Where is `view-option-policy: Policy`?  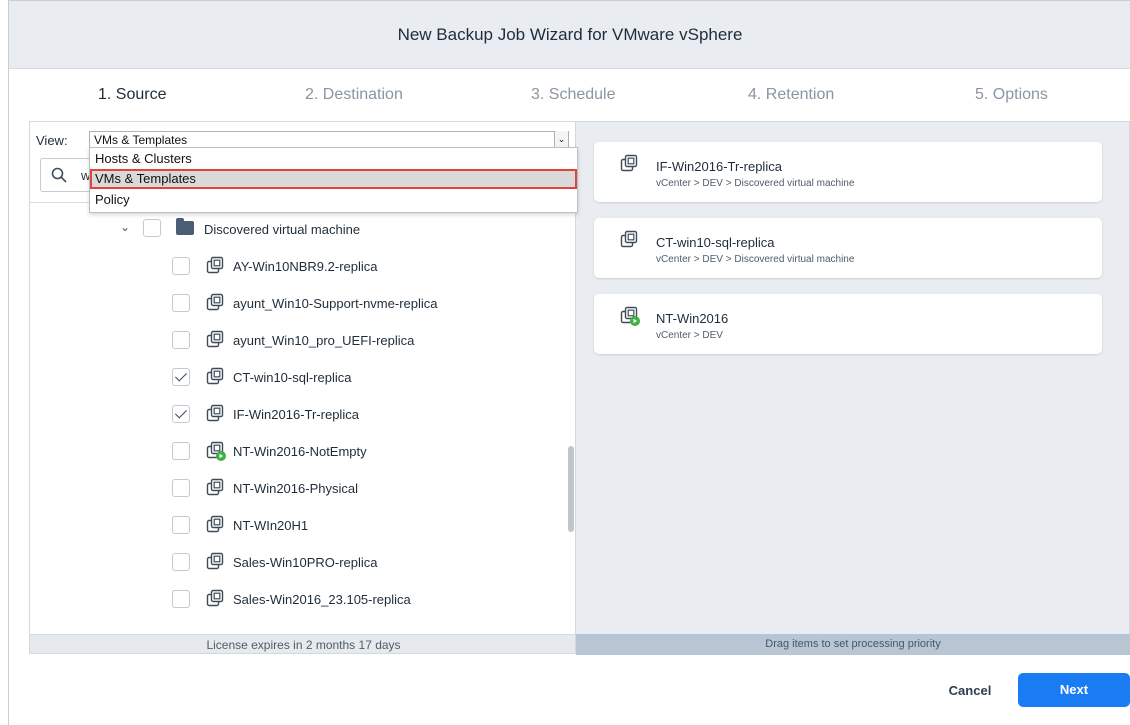
view-option-policy: Policy is located at coordinates (333, 200).